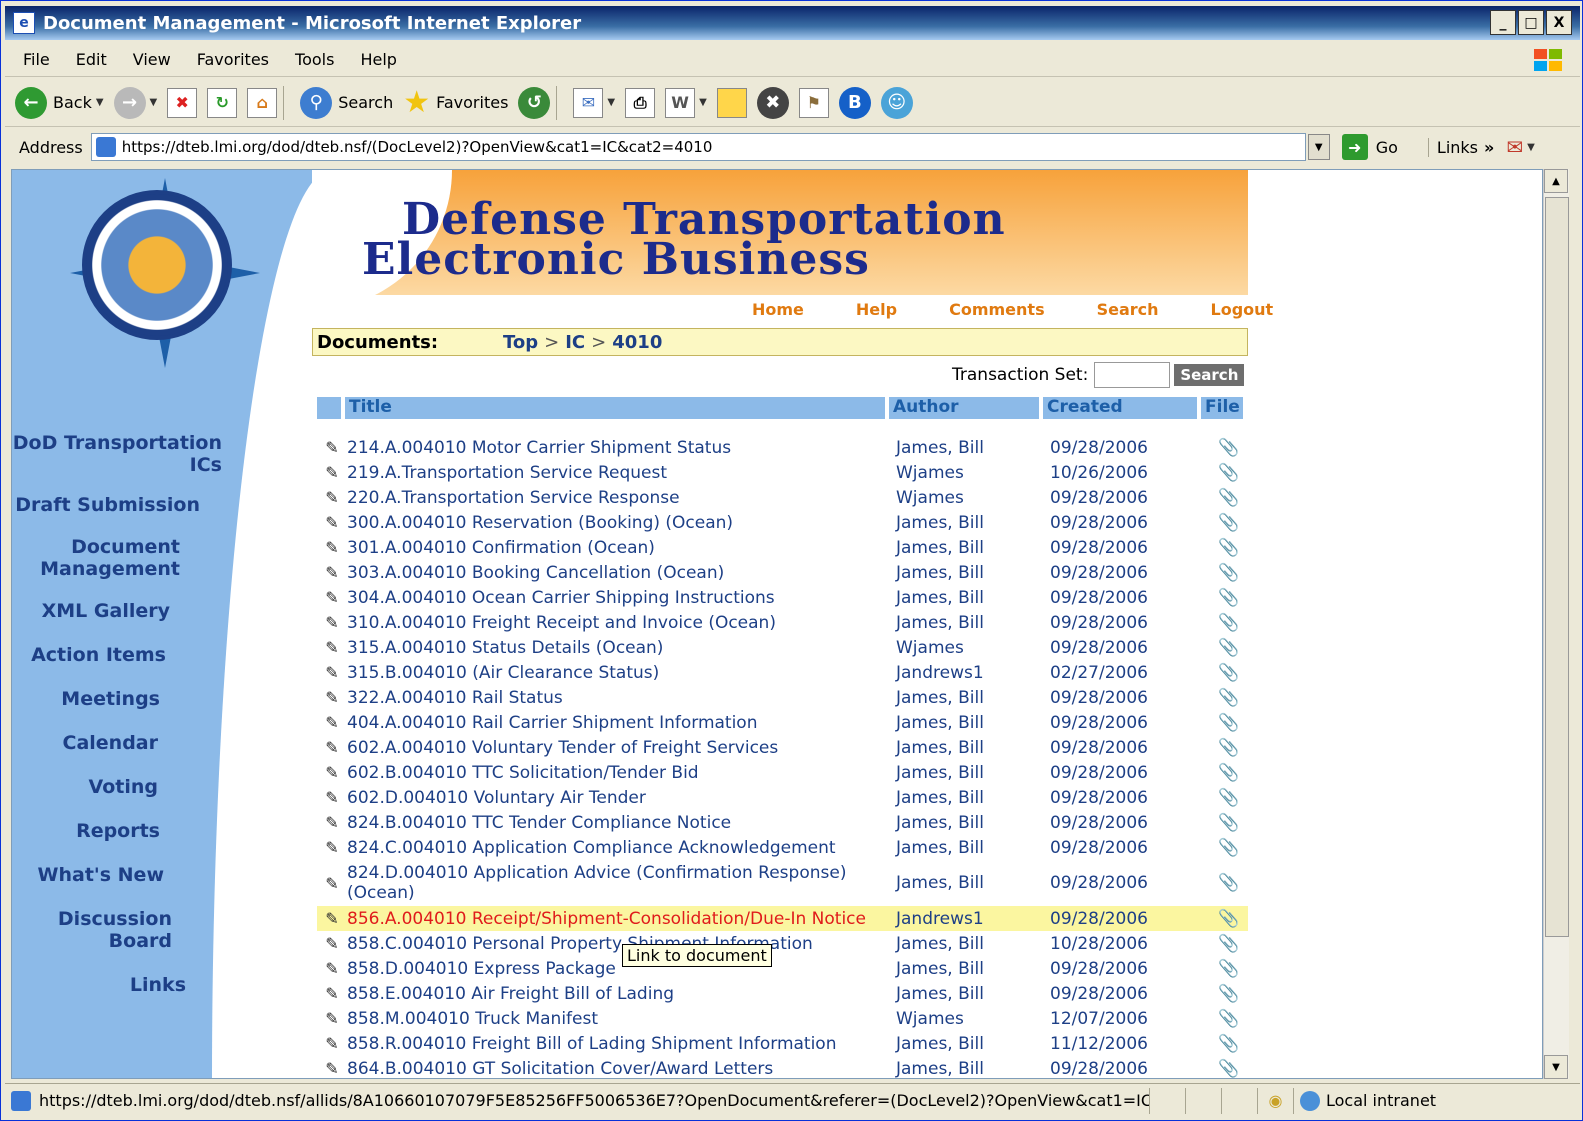 Image resolution: width=1583 pixels, height=1121 pixels. Describe the element at coordinates (117, 743) in the screenshot. I see `nav-calendar: Calendar` at that location.